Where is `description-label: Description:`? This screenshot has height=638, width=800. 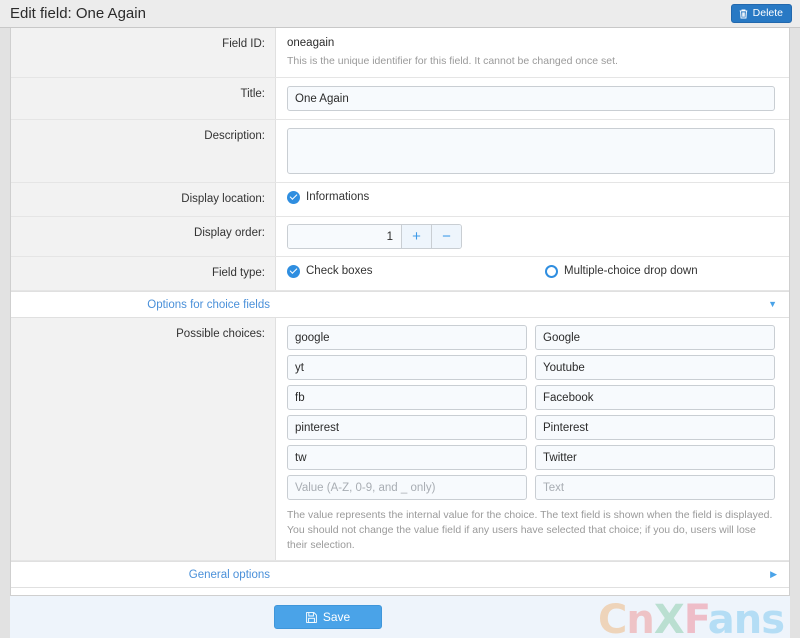 description-label: Description: is located at coordinates (143, 151).